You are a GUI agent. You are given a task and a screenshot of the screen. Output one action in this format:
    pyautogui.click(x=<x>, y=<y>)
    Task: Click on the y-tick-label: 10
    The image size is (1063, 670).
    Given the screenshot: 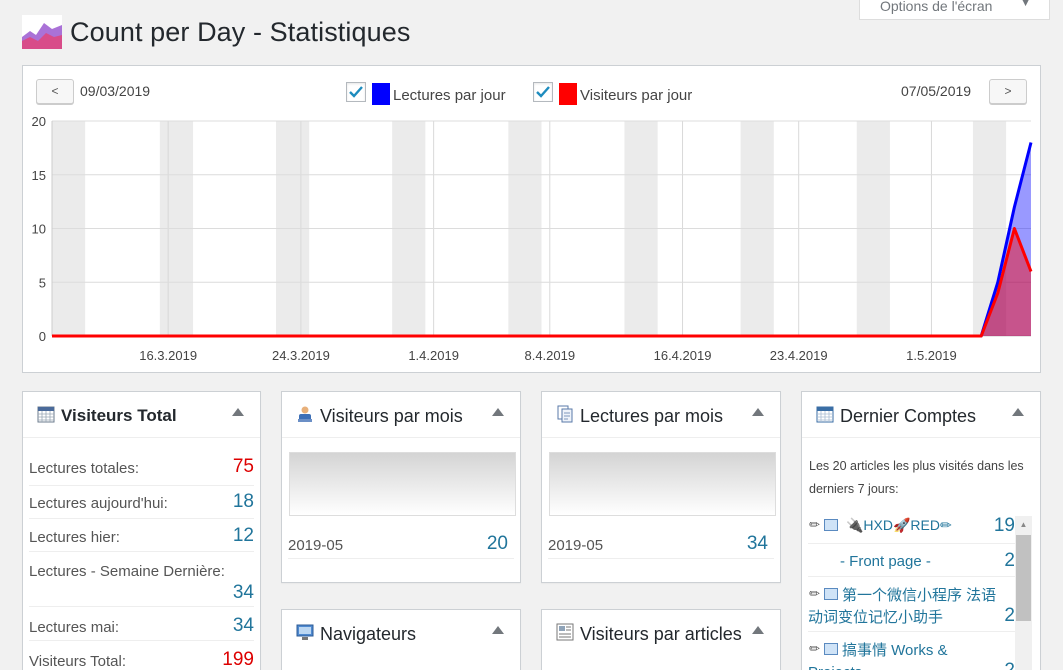 What is the action you would take?
    pyautogui.click(x=39, y=229)
    